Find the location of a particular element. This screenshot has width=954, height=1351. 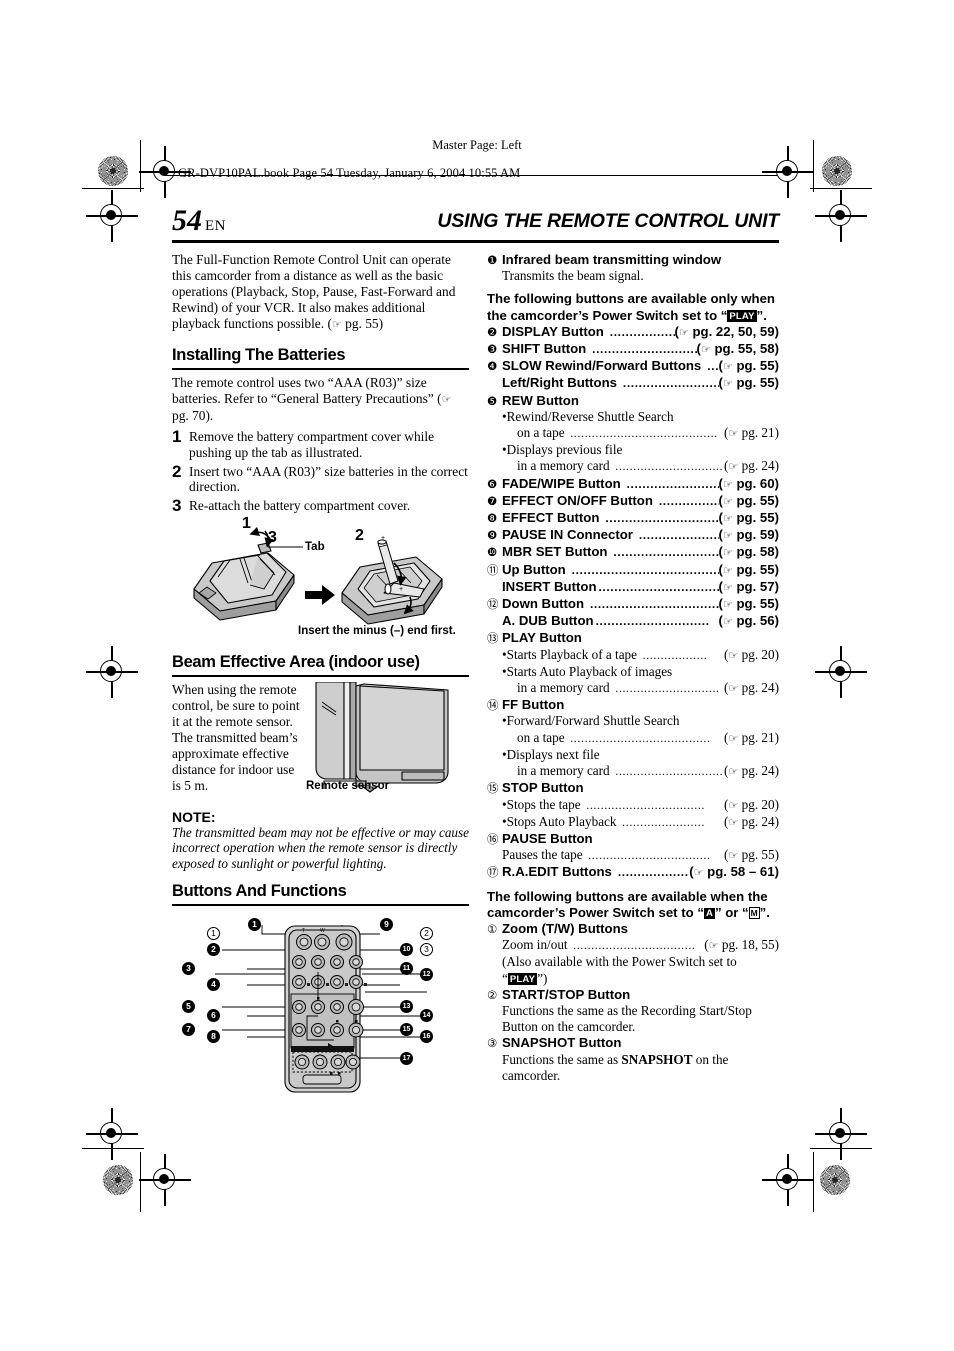

camcorder-figure: Remote sensor is located at coordinates (384, 743).